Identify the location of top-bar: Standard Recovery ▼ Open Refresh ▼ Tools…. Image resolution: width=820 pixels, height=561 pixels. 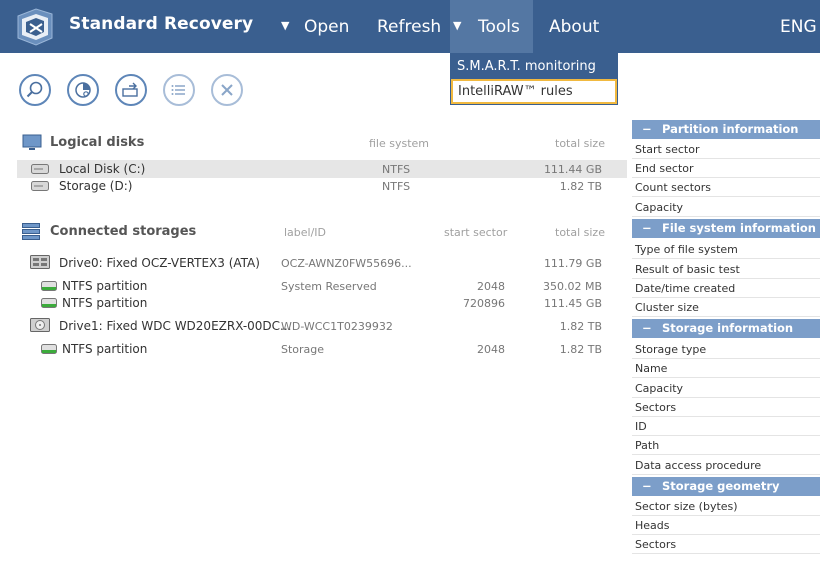
(410, 26).